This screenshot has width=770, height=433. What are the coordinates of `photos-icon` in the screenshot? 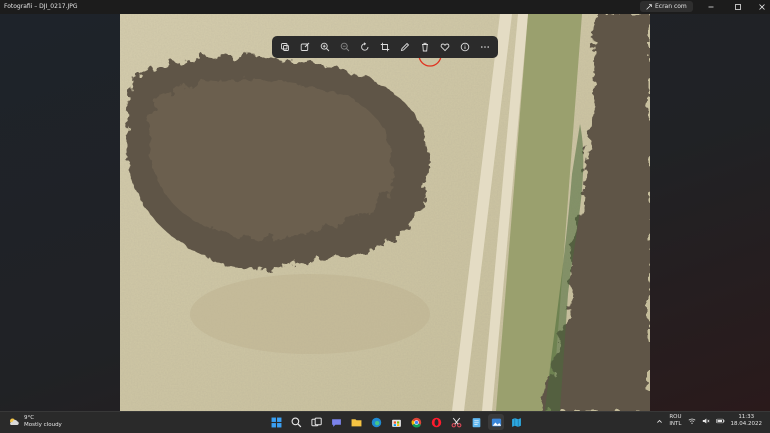 It's located at (496, 422).